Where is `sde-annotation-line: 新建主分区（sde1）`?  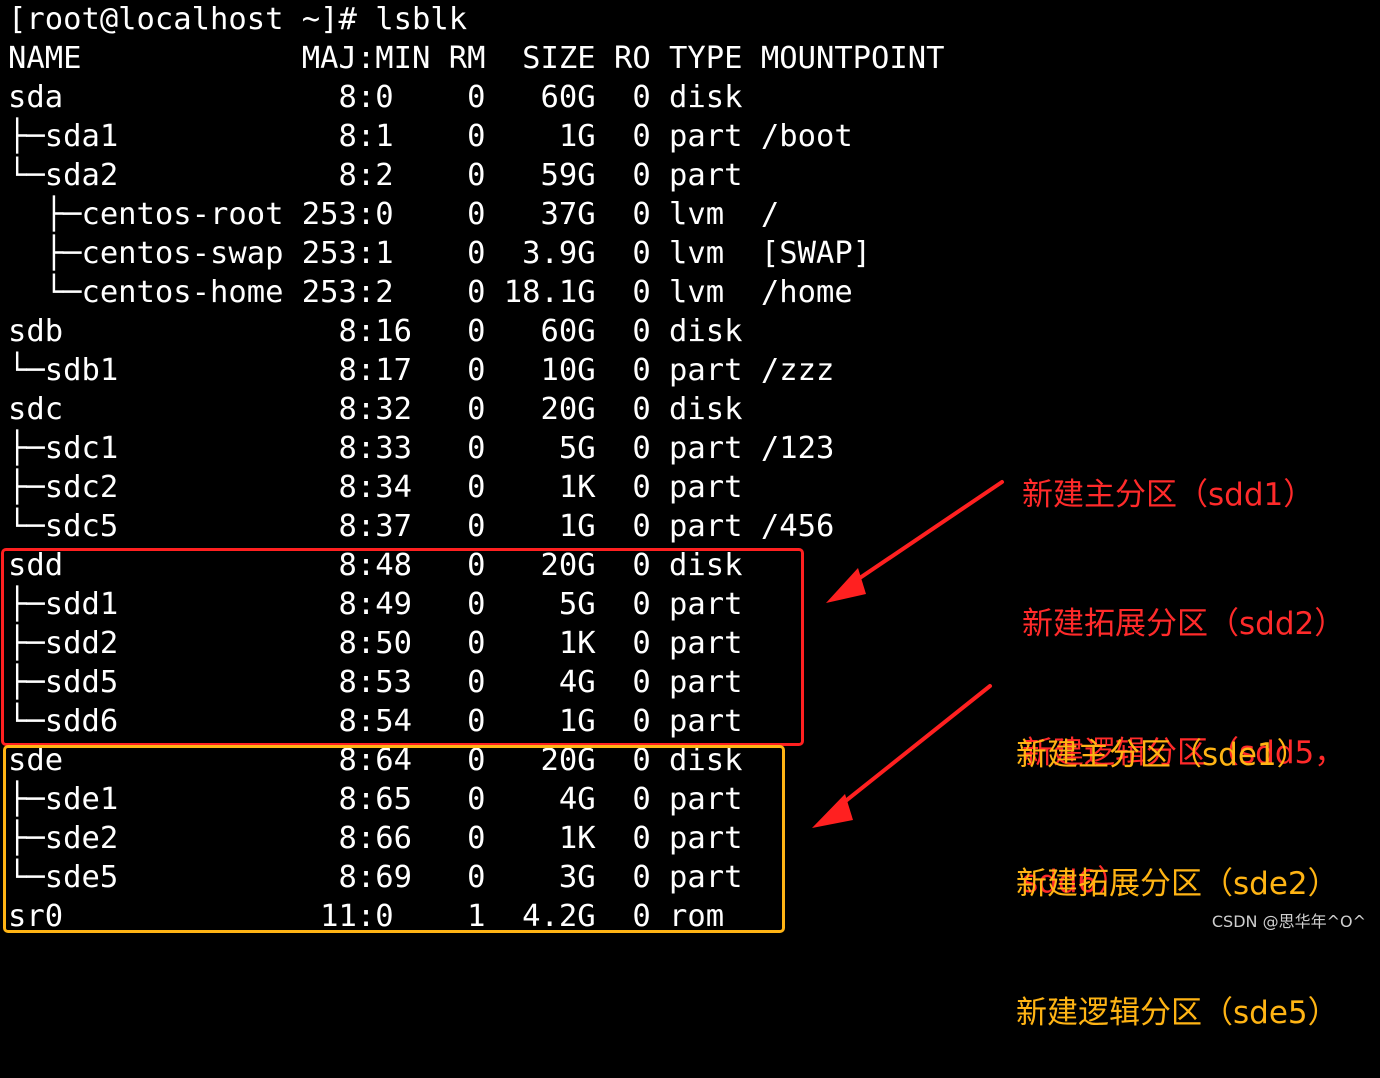
sde-annotation-line: 新建主分区（sde1） is located at coordinates (1162, 755).